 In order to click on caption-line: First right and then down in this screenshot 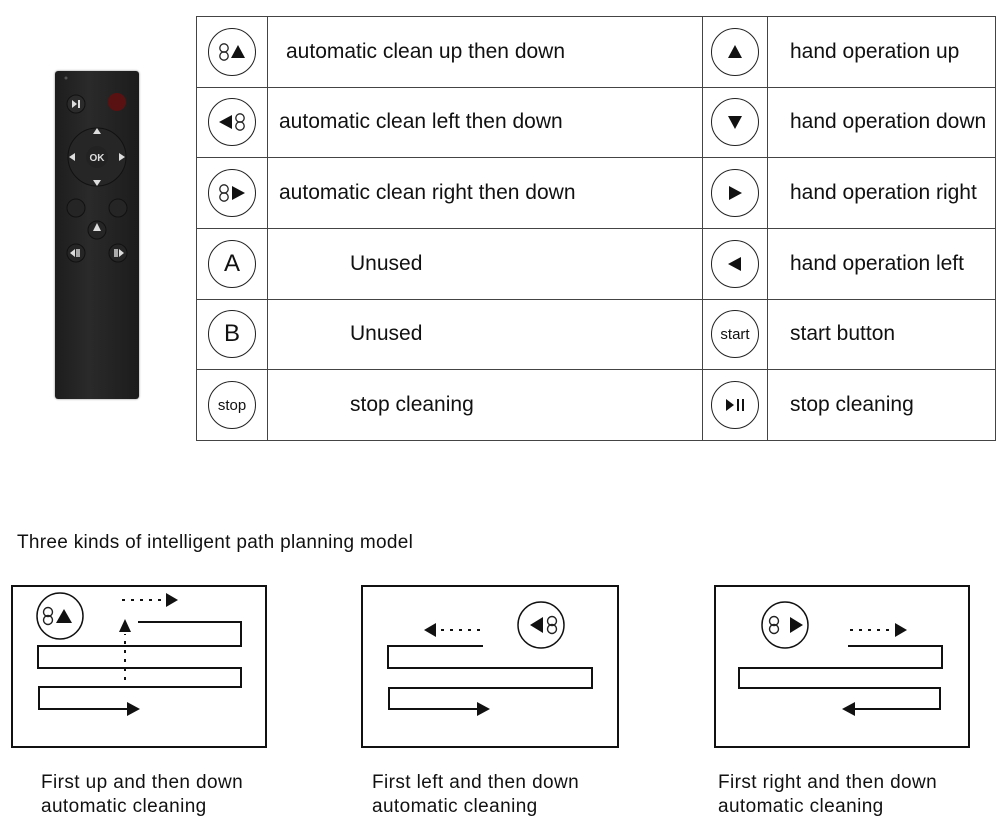, I will do `click(828, 782)`.